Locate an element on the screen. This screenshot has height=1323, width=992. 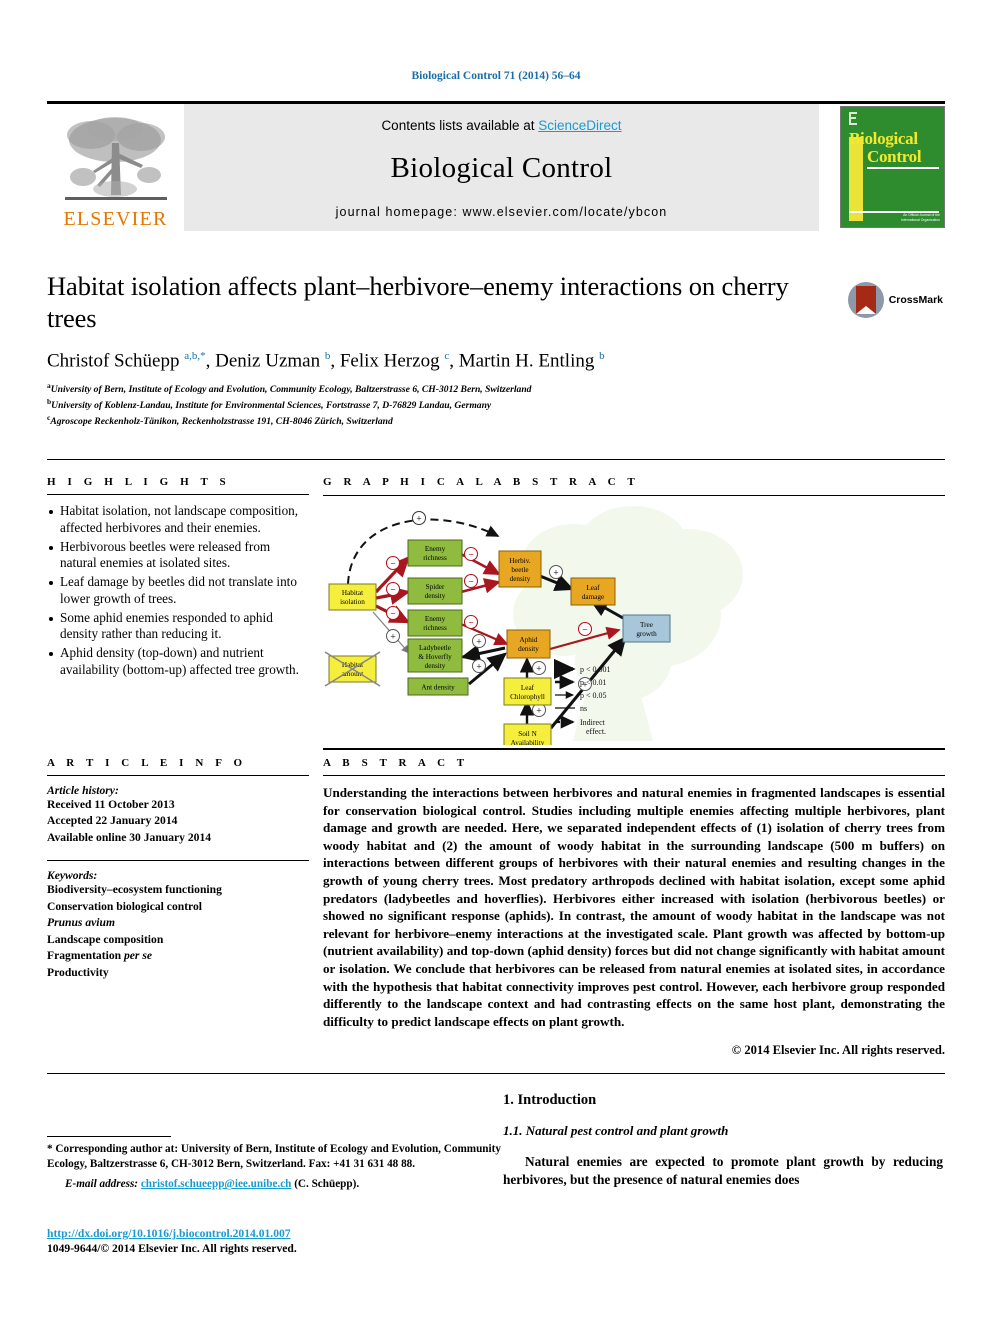
node-spider-density: Spider density is located at coordinates (435, 591).